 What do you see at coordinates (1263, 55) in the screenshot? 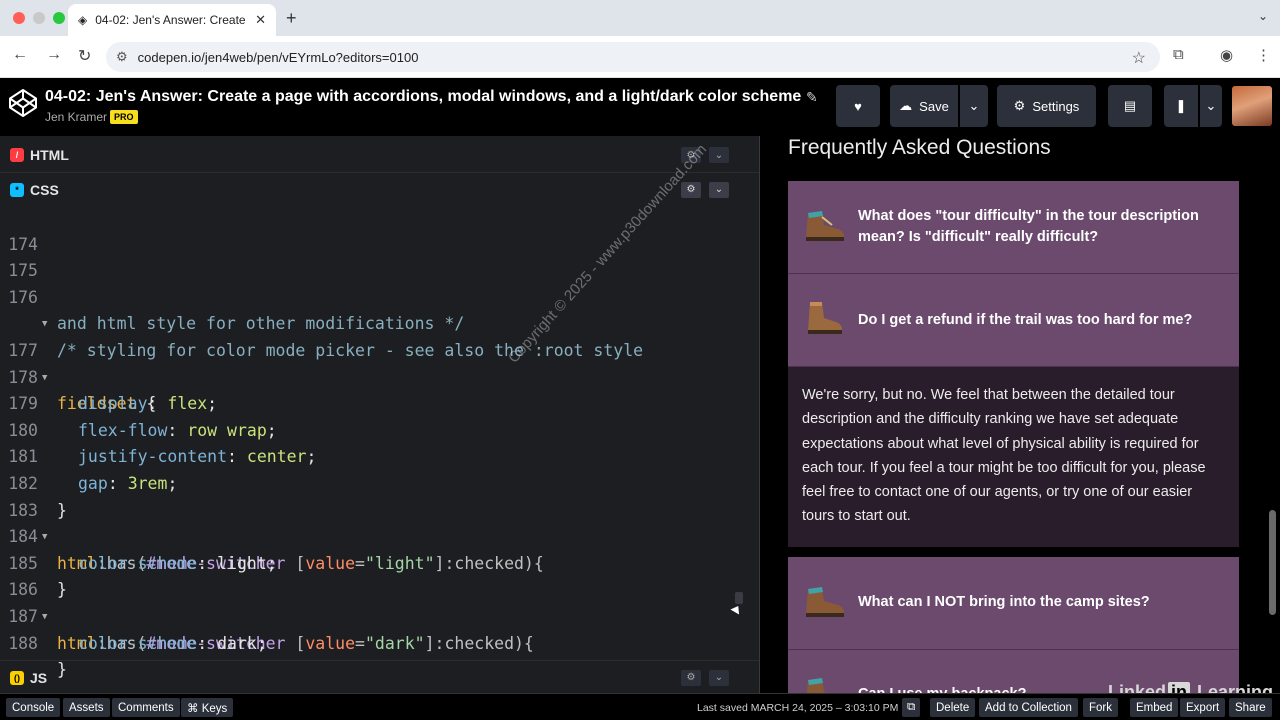
I see `browser-menu-icon: ⋮` at bounding box center [1263, 55].